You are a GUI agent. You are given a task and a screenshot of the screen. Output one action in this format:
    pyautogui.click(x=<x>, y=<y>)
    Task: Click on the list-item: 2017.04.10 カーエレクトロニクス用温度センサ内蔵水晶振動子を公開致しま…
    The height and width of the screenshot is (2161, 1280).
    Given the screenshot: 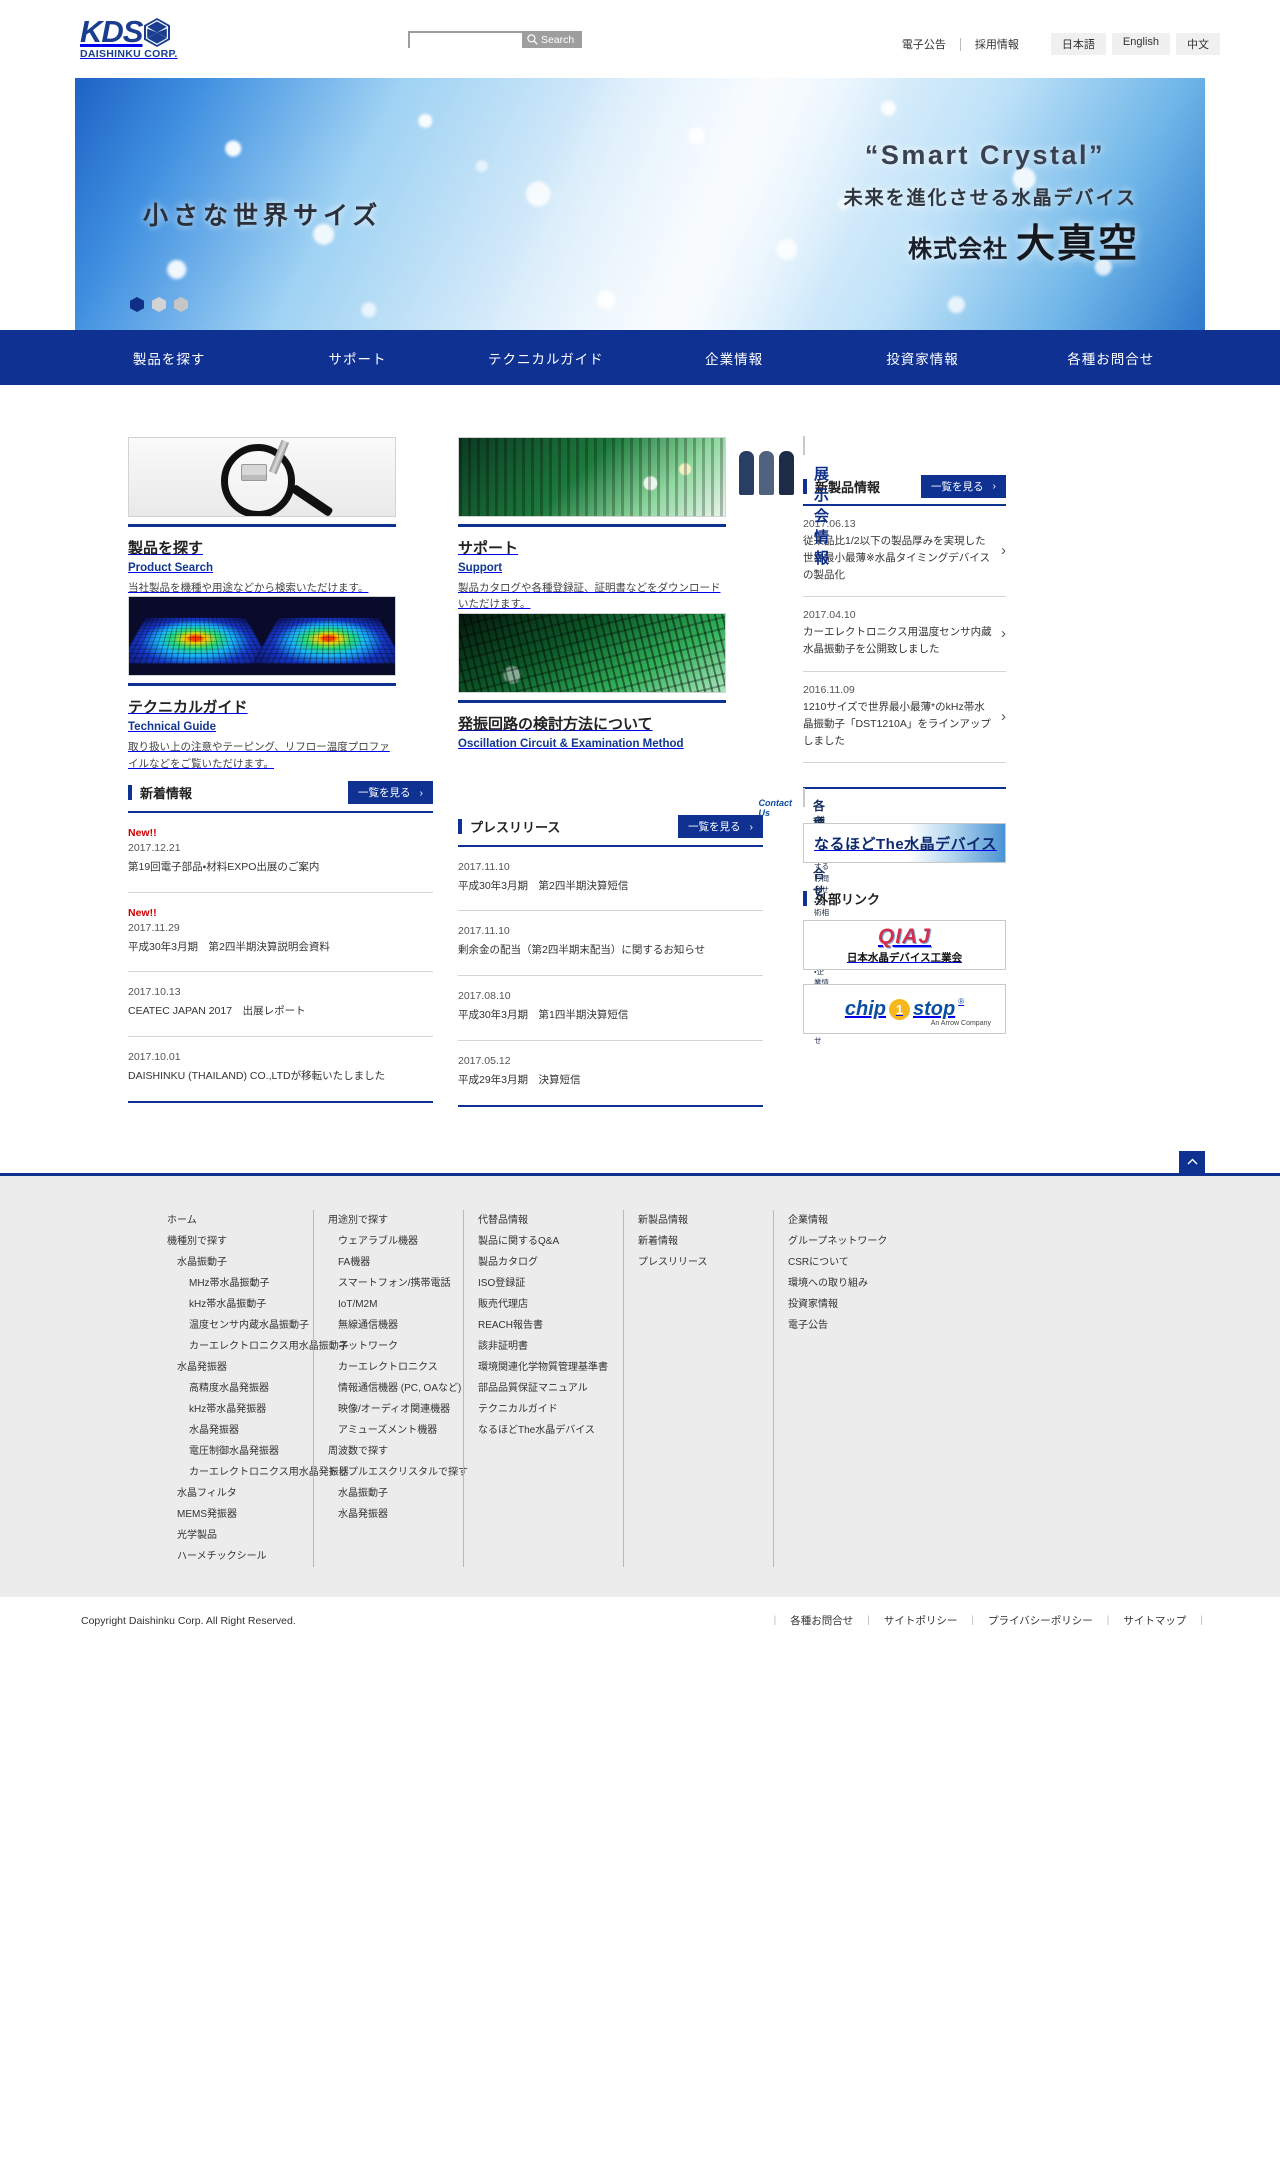 What is the action you would take?
    pyautogui.click(x=904, y=634)
    